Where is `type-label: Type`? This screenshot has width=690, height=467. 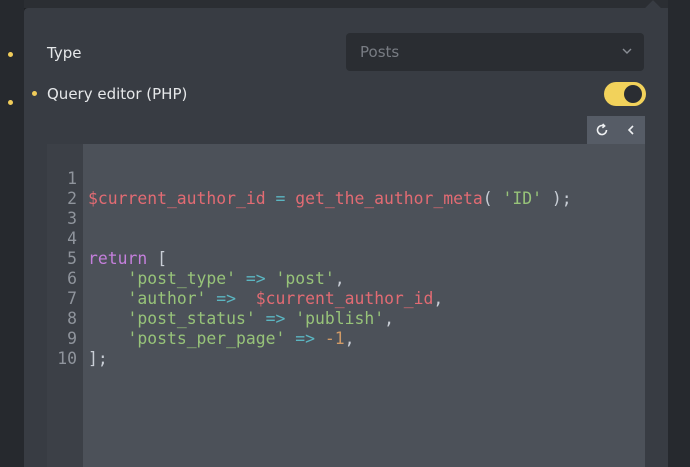
type-label: Type is located at coordinates (64, 53).